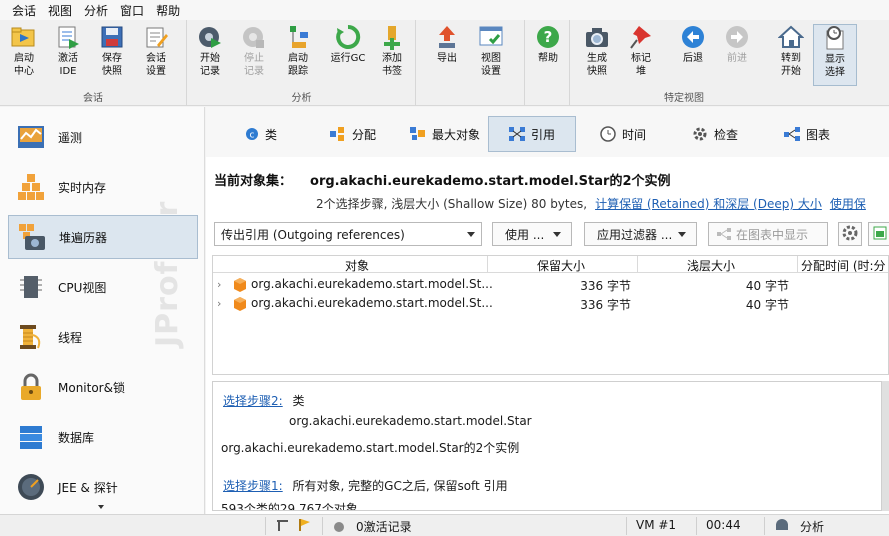 This screenshot has width=889, height=536. I want to click on column-allocation-time: 分配时间 (时:分, so click(843, 265).